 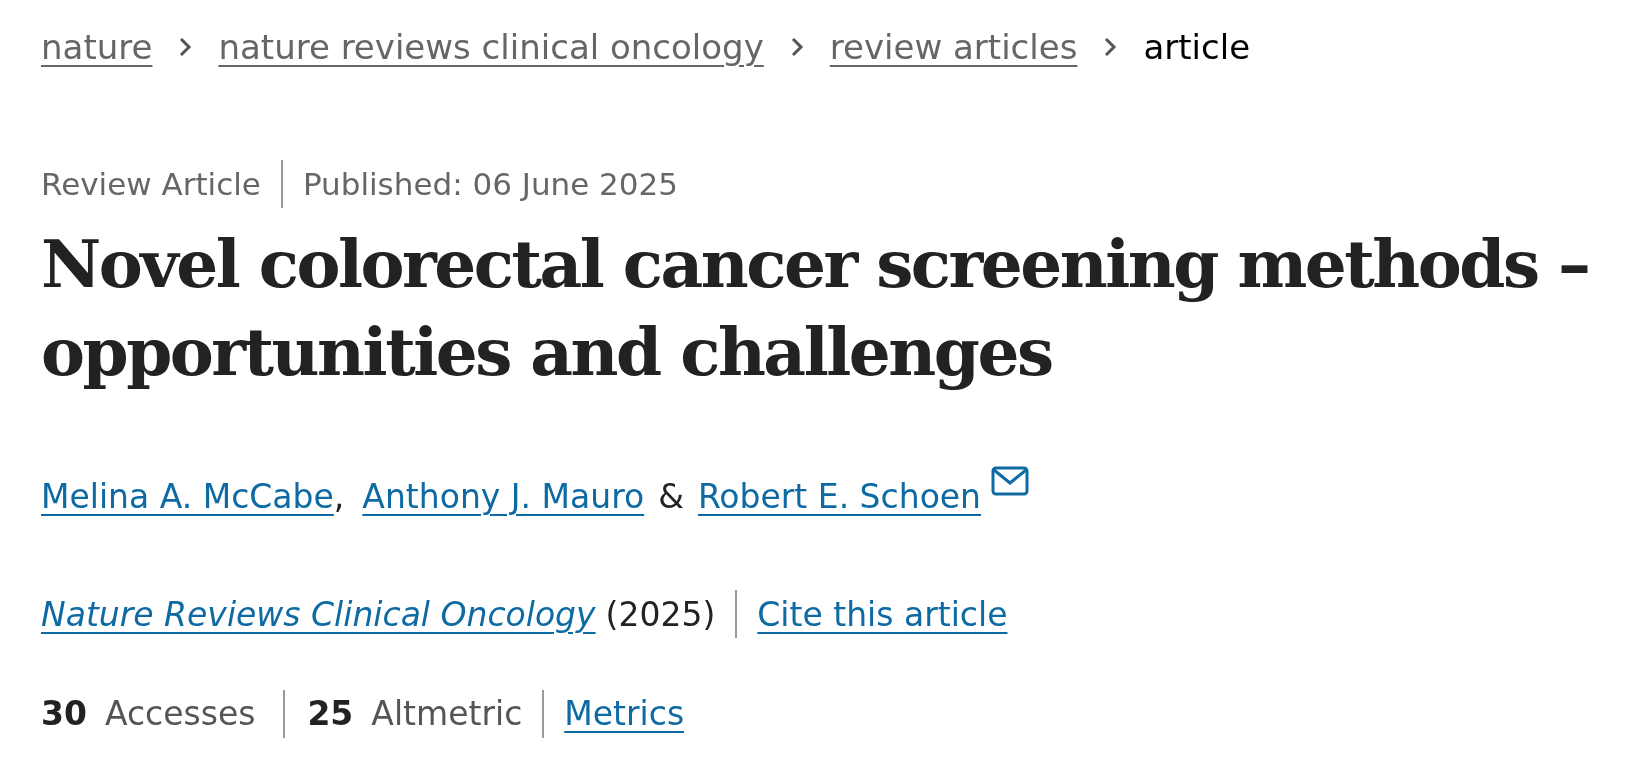 What do you see at coordinates (318, 614) in the screenshot?
I see `journal-link: Nature Reviews Clinical Oncology` at bounding box center [318, 614].